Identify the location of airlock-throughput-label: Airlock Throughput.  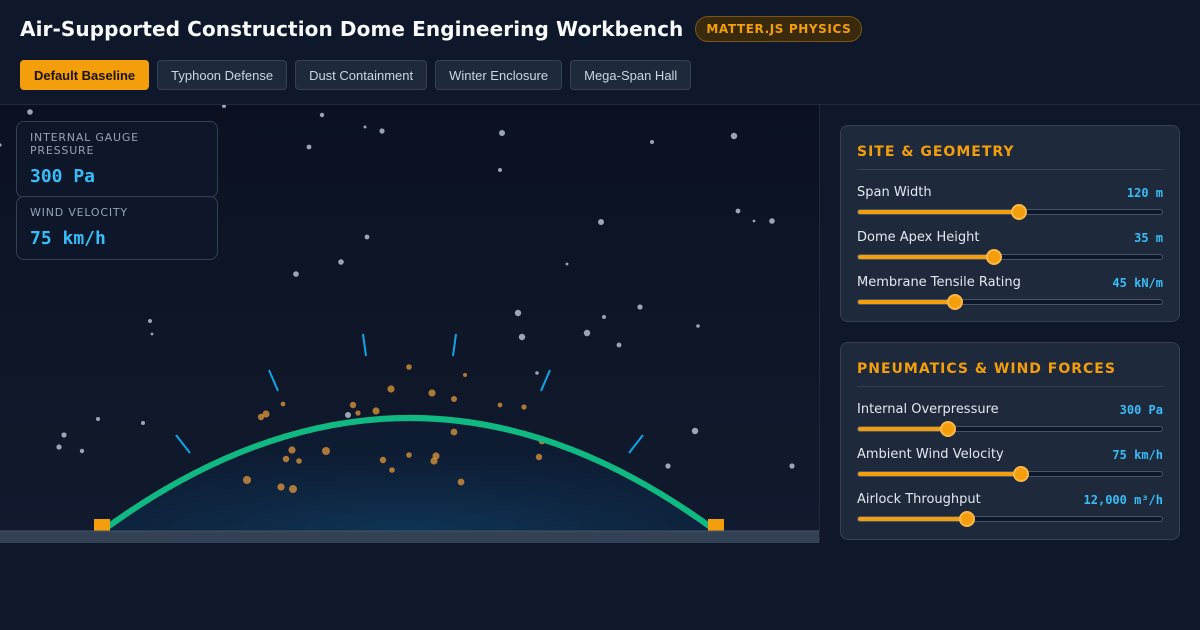
(919, 499).